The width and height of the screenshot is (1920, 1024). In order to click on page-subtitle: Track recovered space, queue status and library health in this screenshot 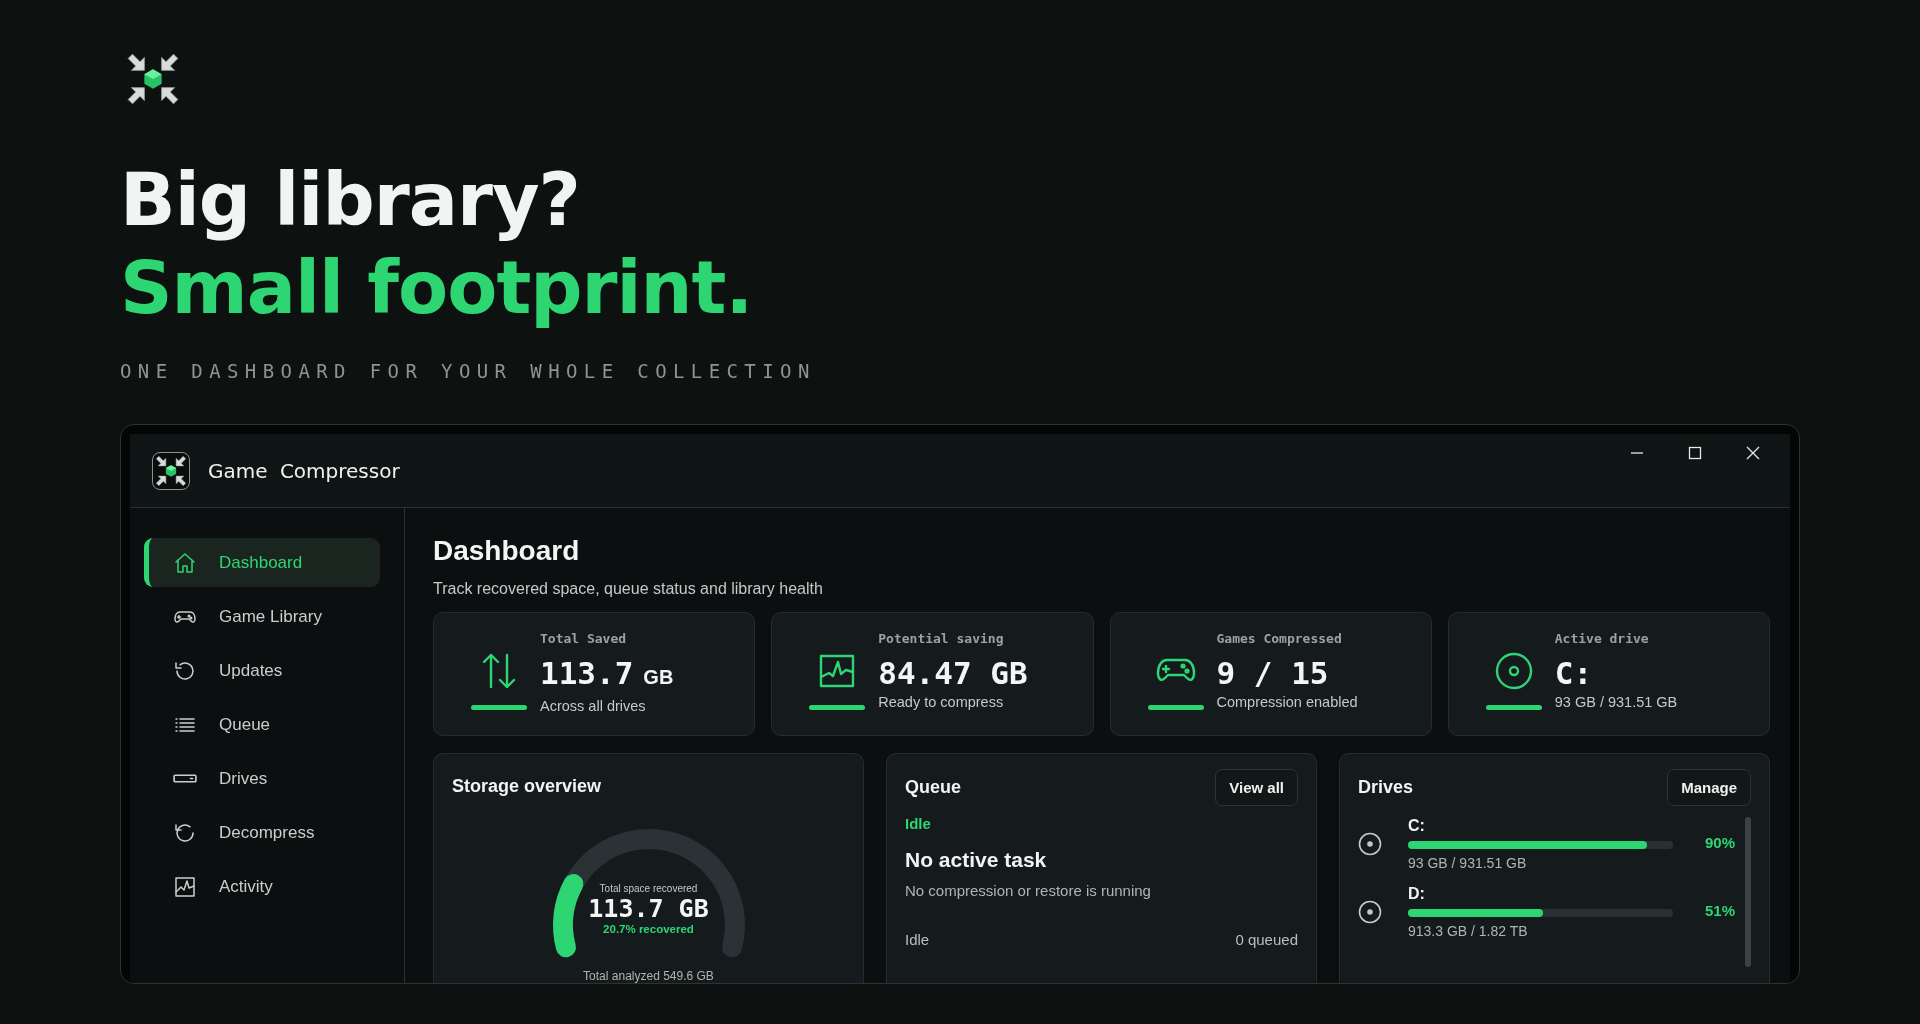, I will do `click(628, 589)`.